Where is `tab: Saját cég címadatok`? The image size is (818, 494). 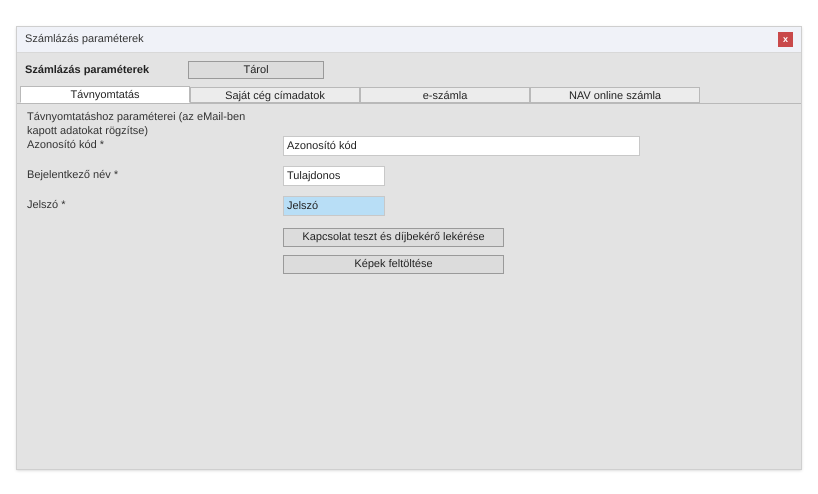
tab: Saját cég címadatok is located at coordinates (275, 95).